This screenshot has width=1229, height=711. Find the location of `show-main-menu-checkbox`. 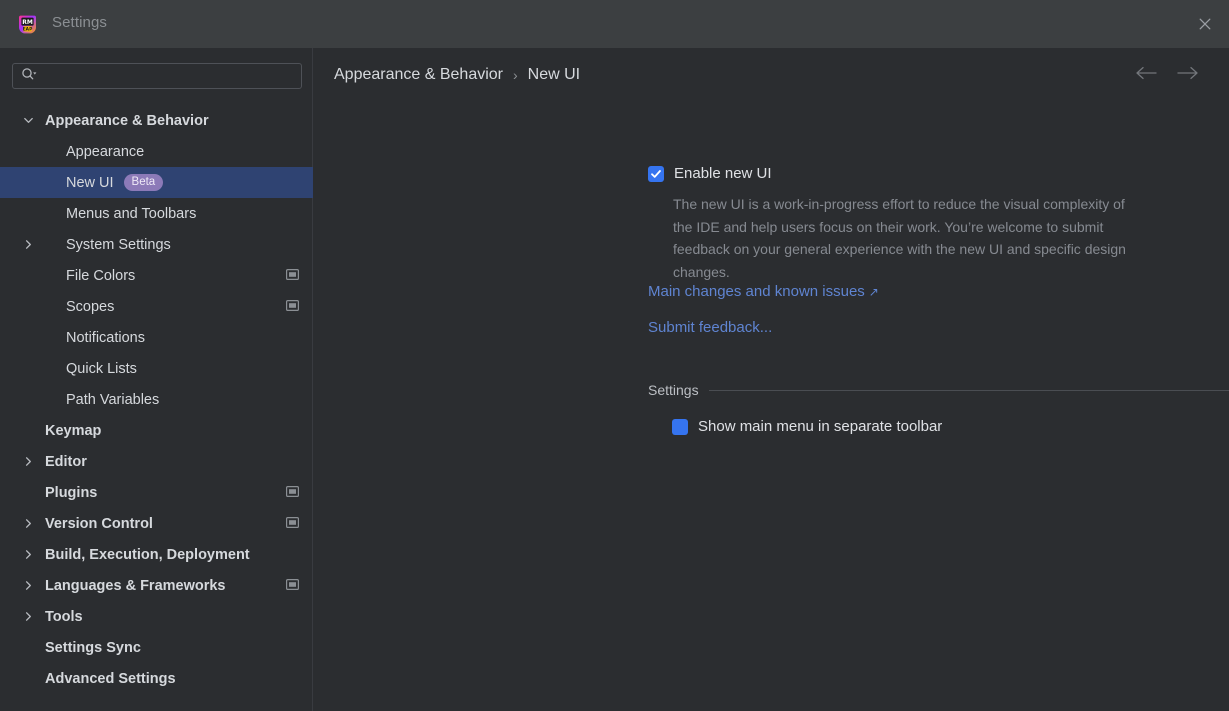

show-main-menu-checkbox is located at coordinates (680, 427).